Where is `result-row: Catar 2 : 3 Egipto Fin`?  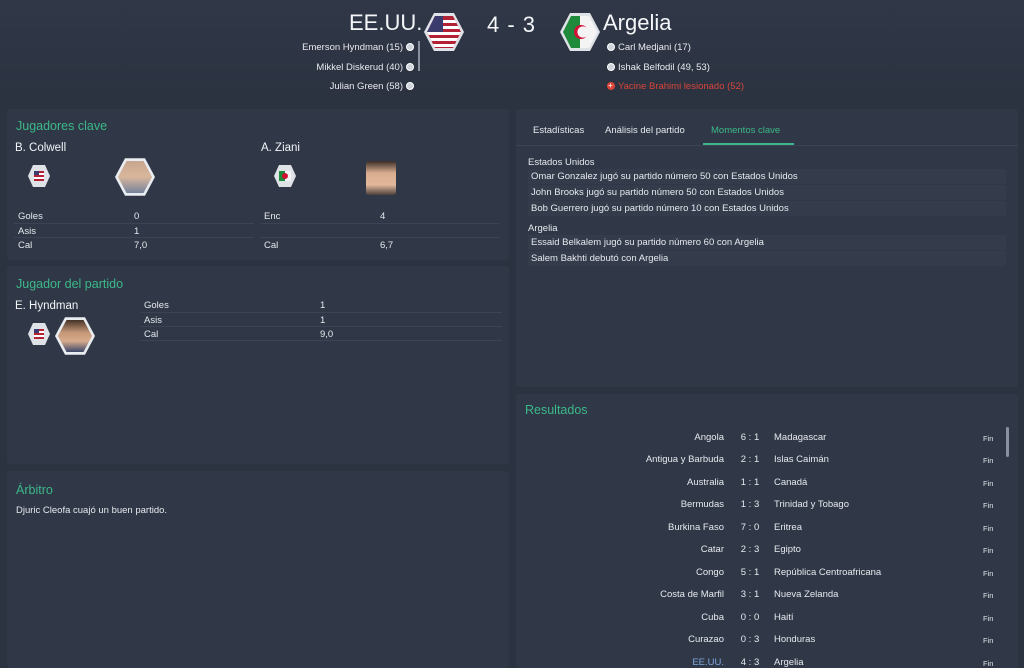 result-row: Catar 2 : 3 Egipto Fin is located at coordinates (756, 550).